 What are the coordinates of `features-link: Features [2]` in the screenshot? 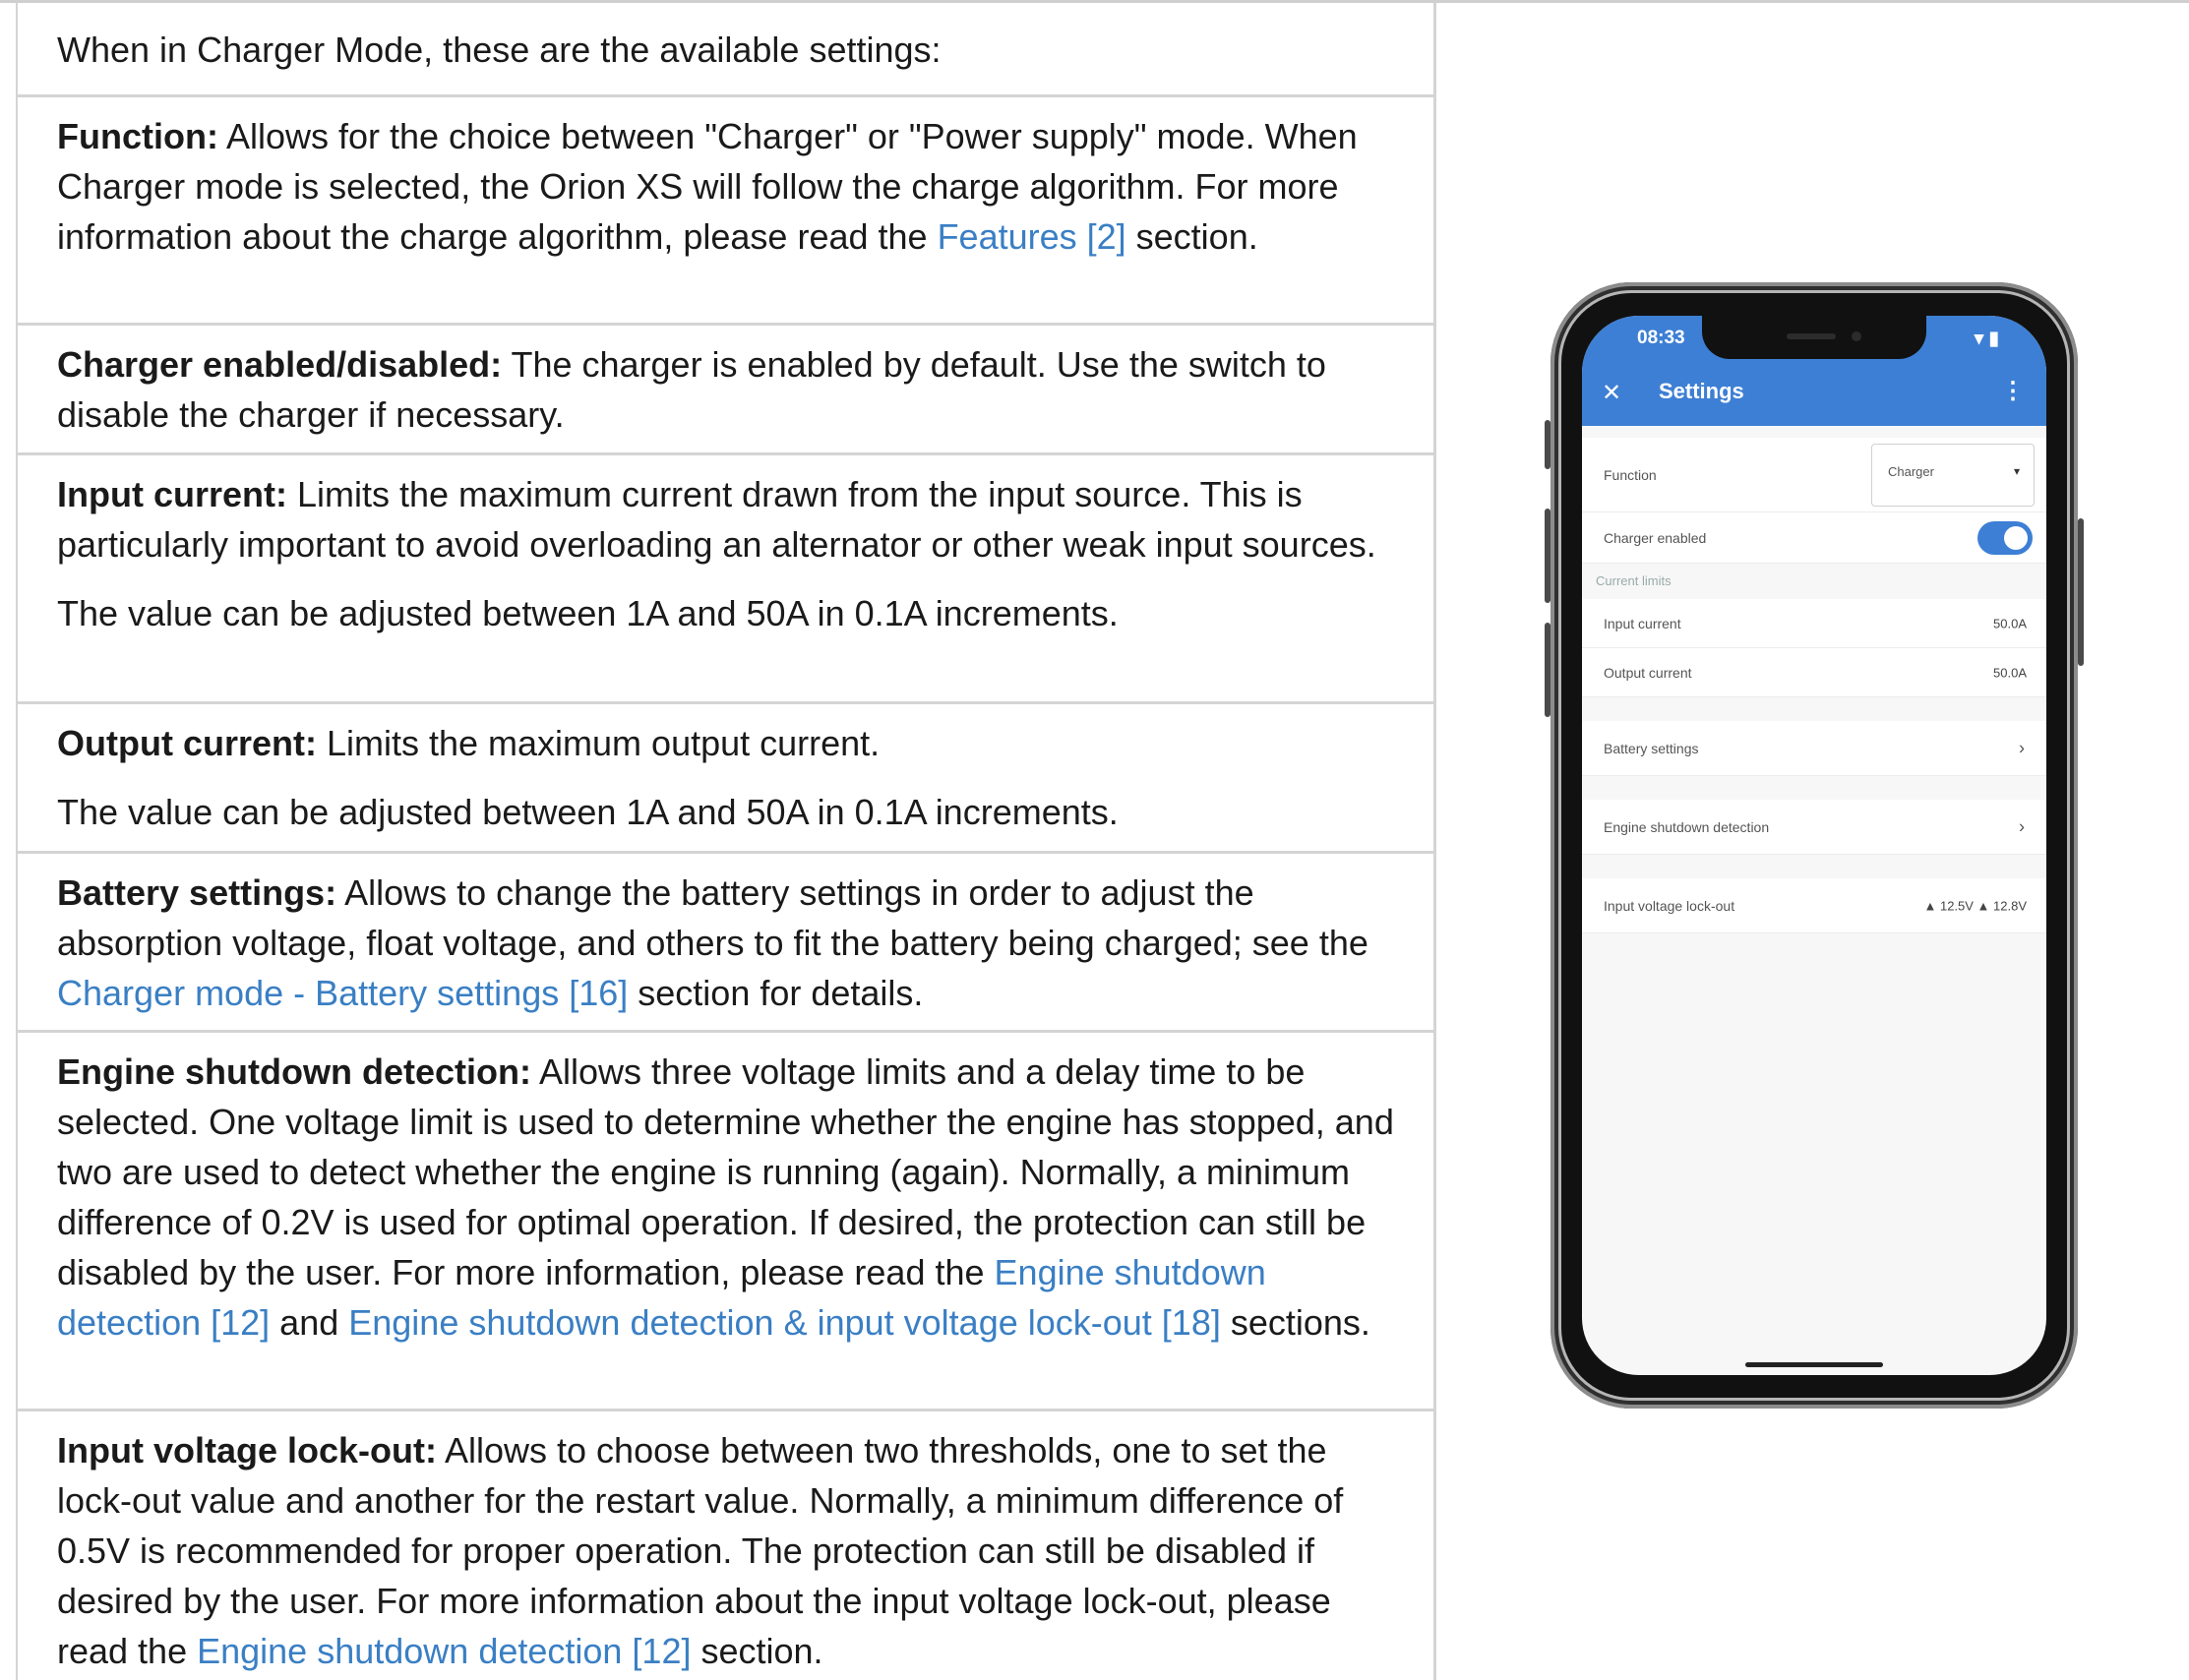 It's located at (1032, 236).